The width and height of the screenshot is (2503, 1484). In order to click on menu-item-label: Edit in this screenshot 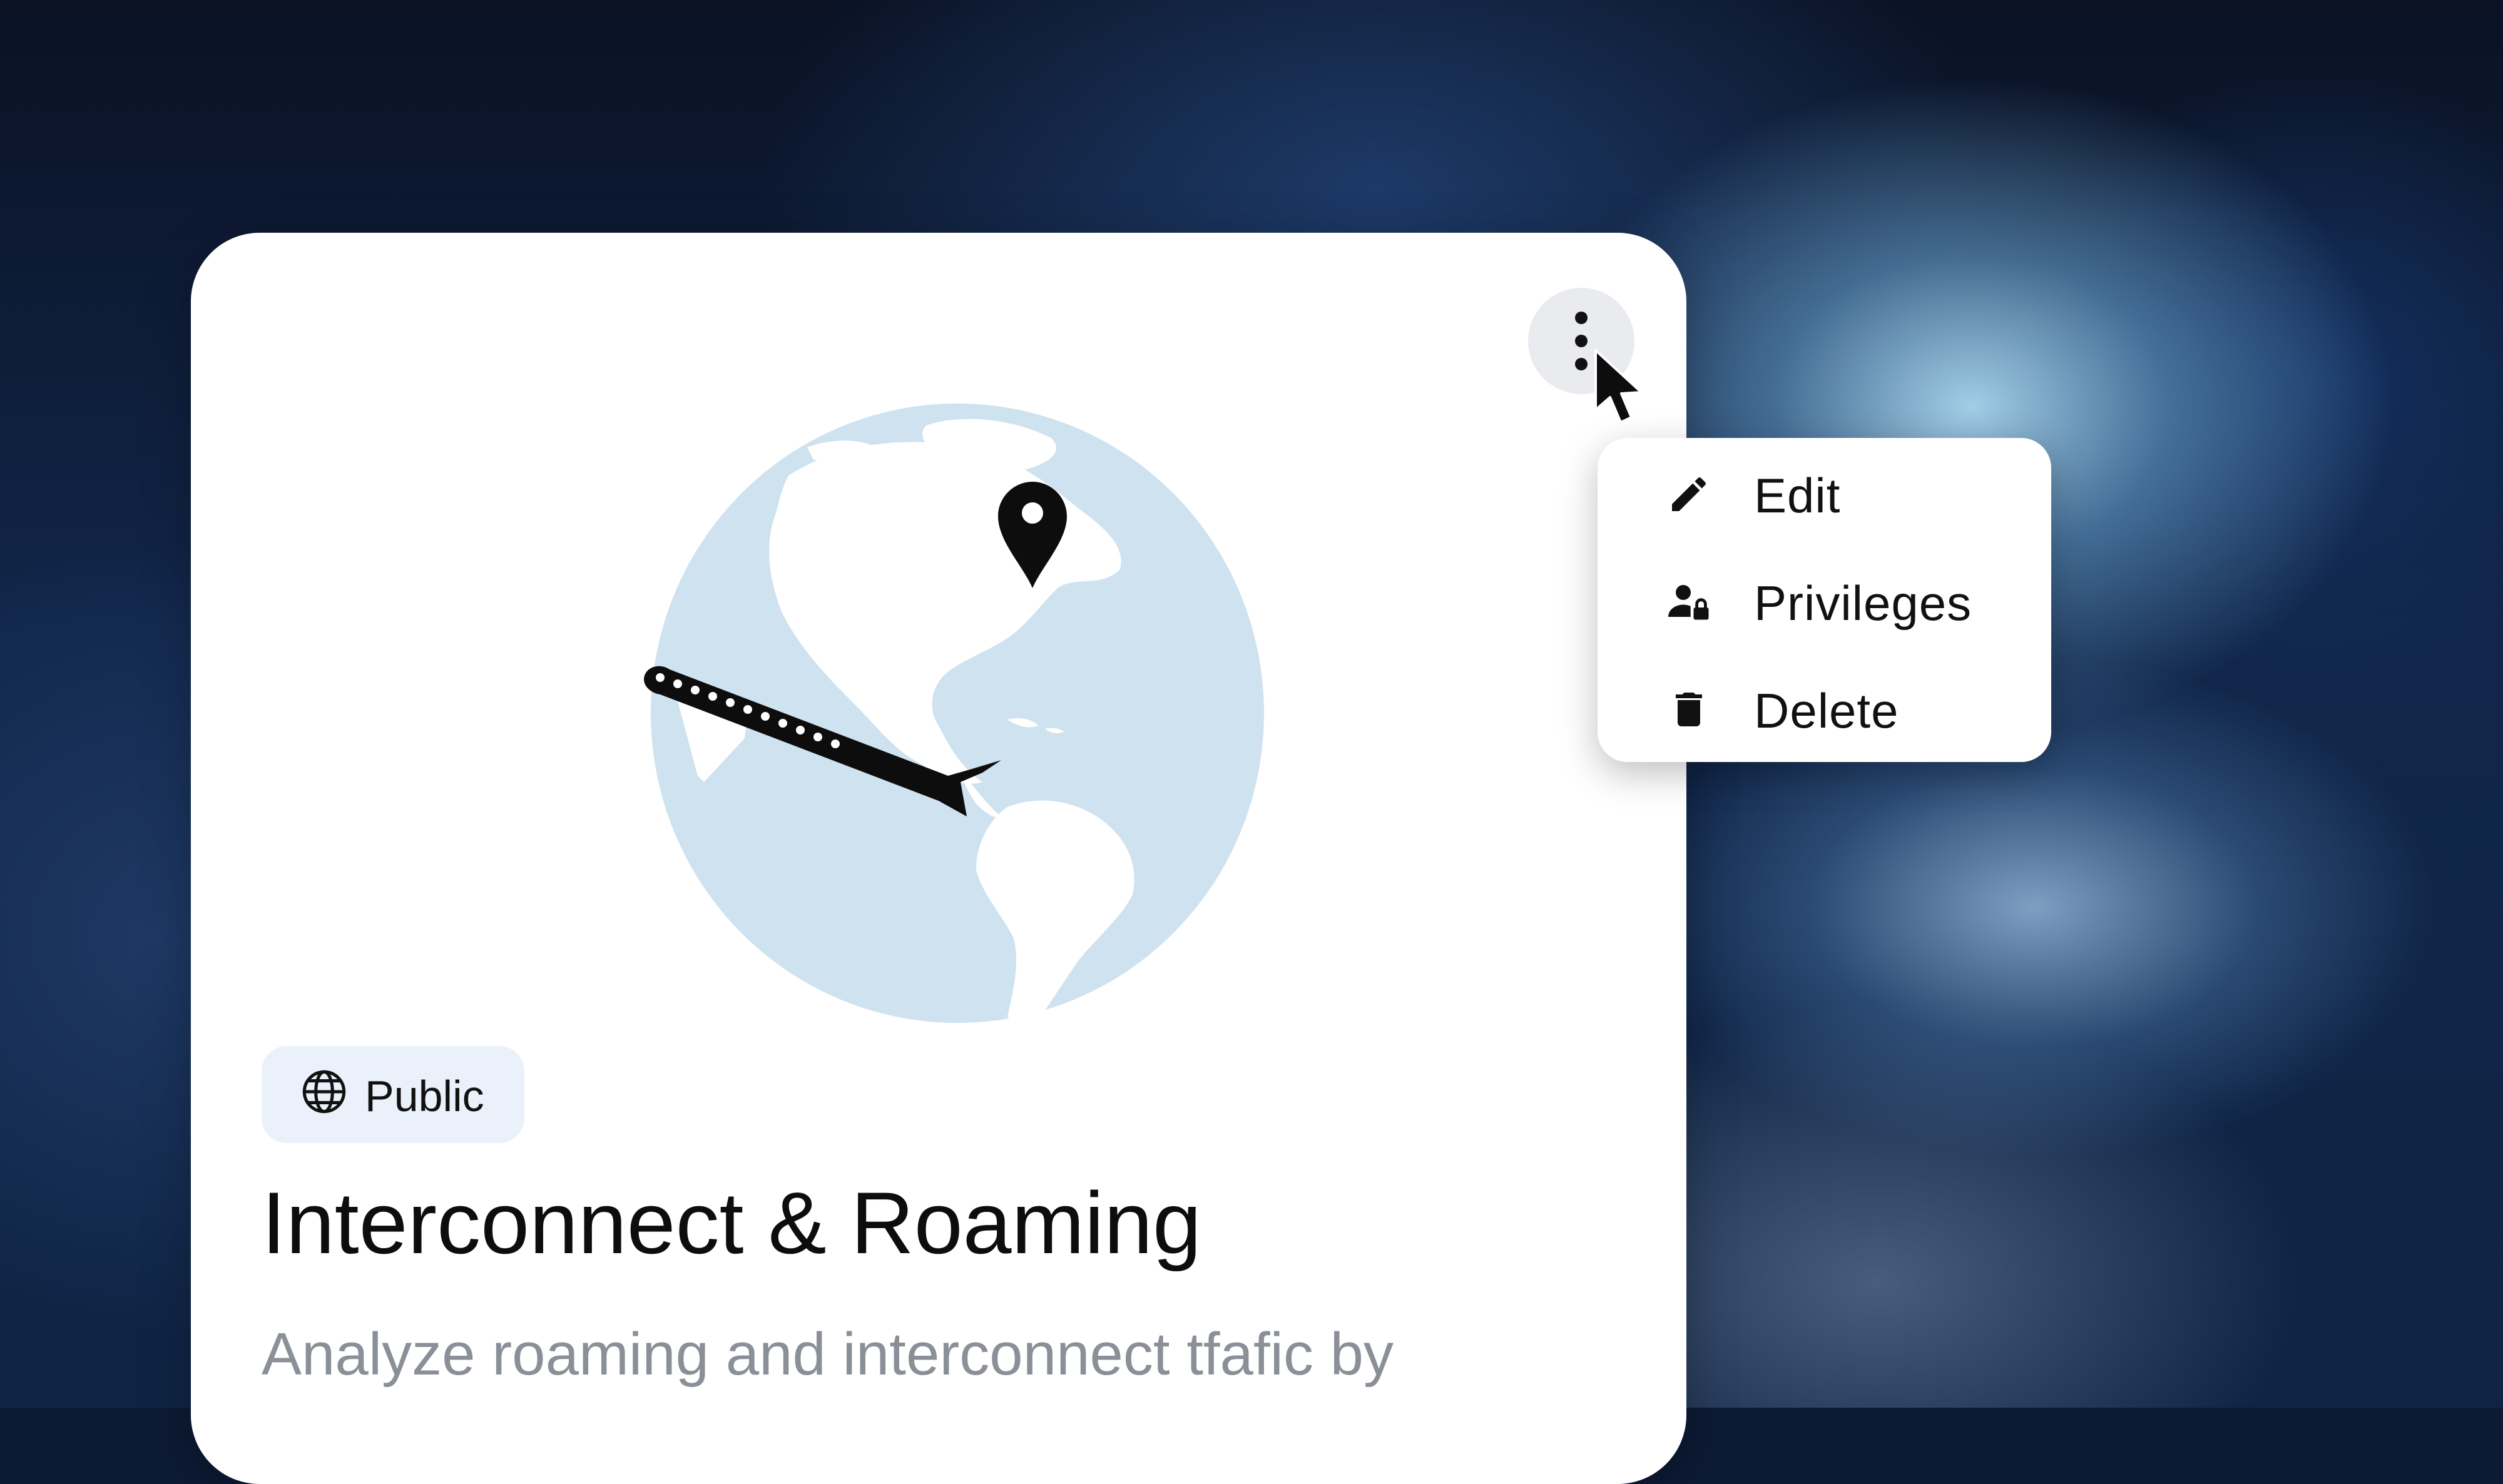, I will do `click(1797, 495)`.